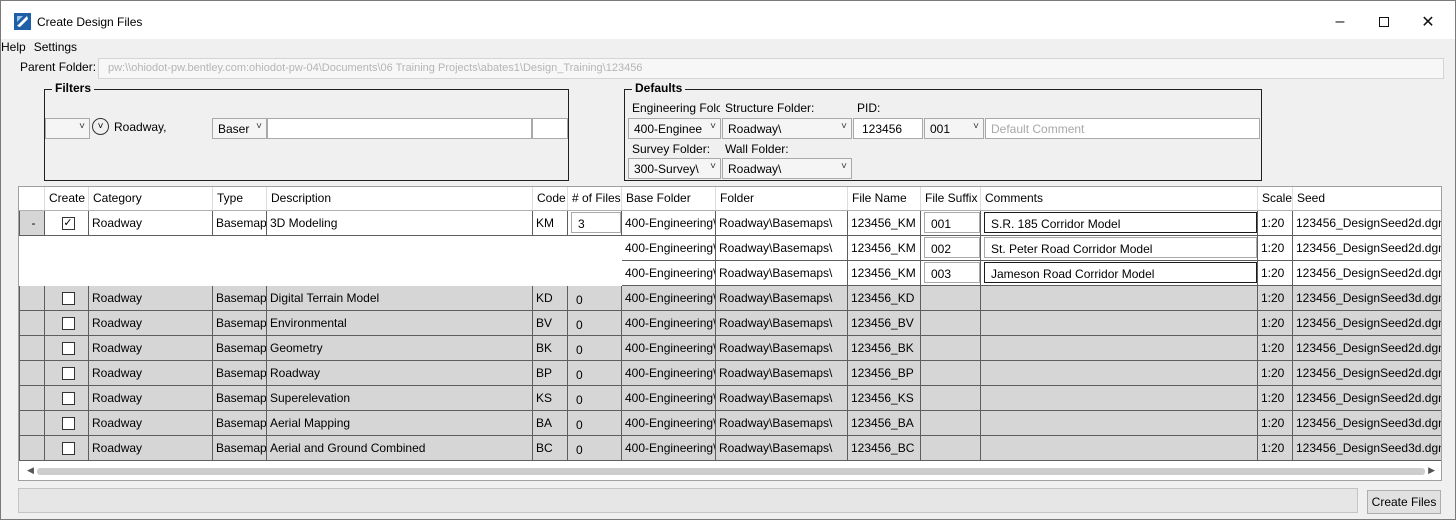 The image size is (1456, 520). I want to click on survey-folder-combo: 300-Survey\ ˅, so click(674, 168).